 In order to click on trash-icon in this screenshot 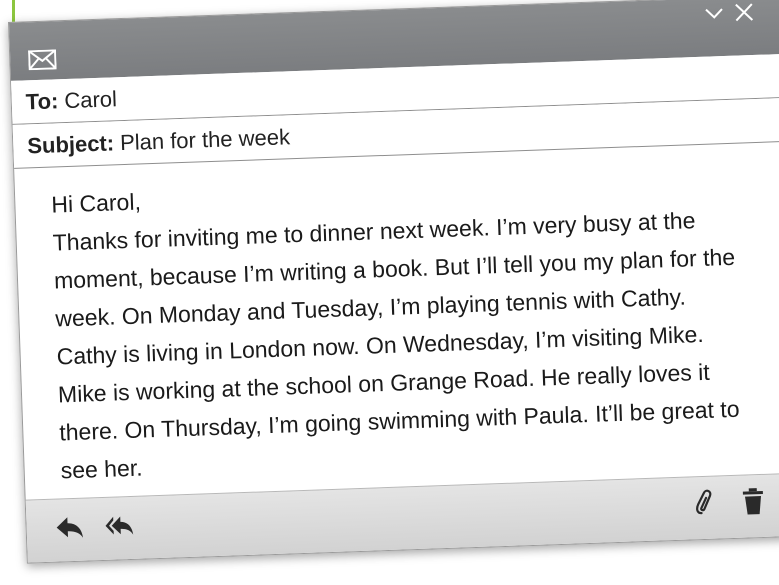, I will do `click(753, 501)`.